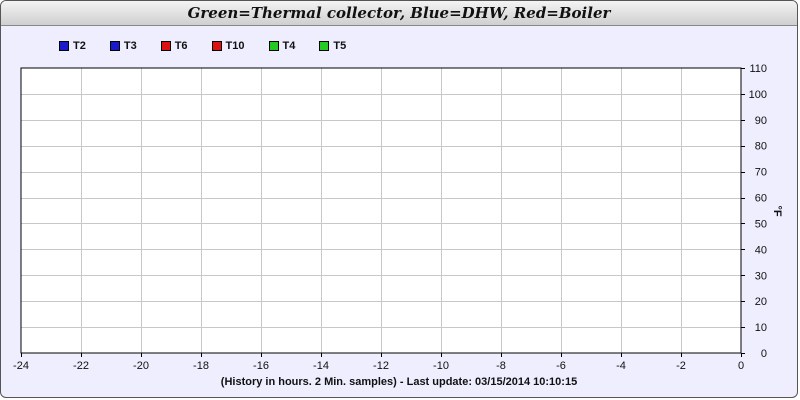 The image size is (800, 400). What do you see at coordinates (741, 366) in the screenshot?
I see `x-tick-label: 0` at bounding box center [741, 366].